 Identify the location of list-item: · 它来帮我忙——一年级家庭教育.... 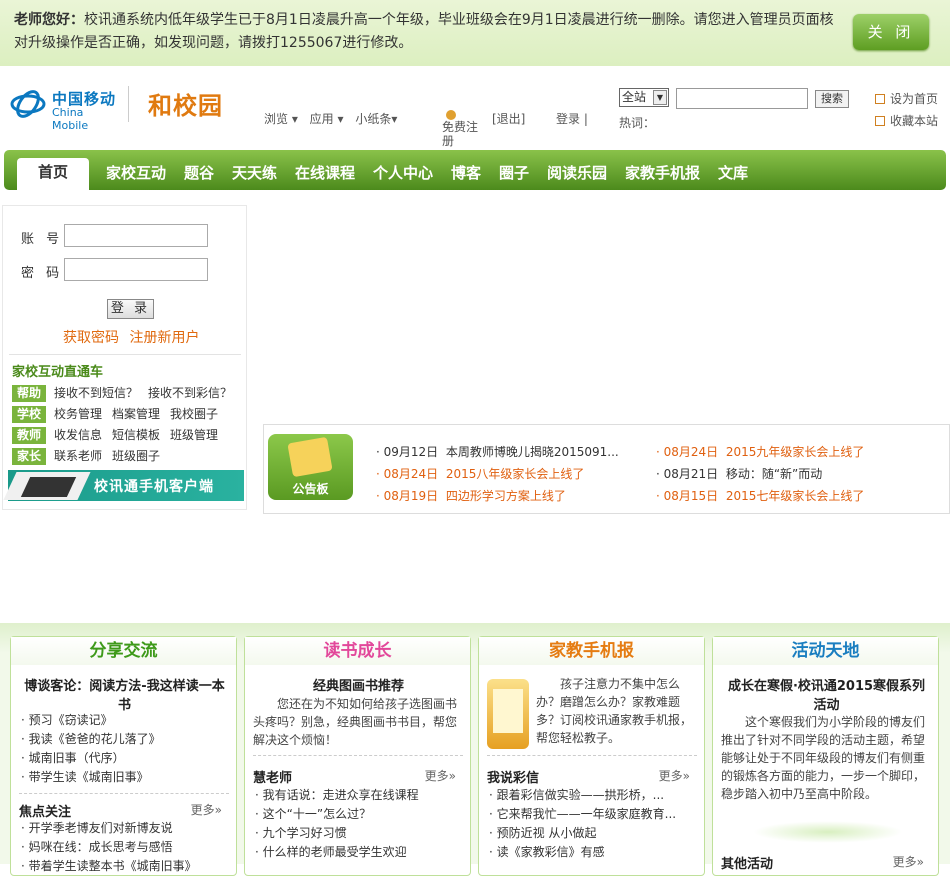
(582, 814).